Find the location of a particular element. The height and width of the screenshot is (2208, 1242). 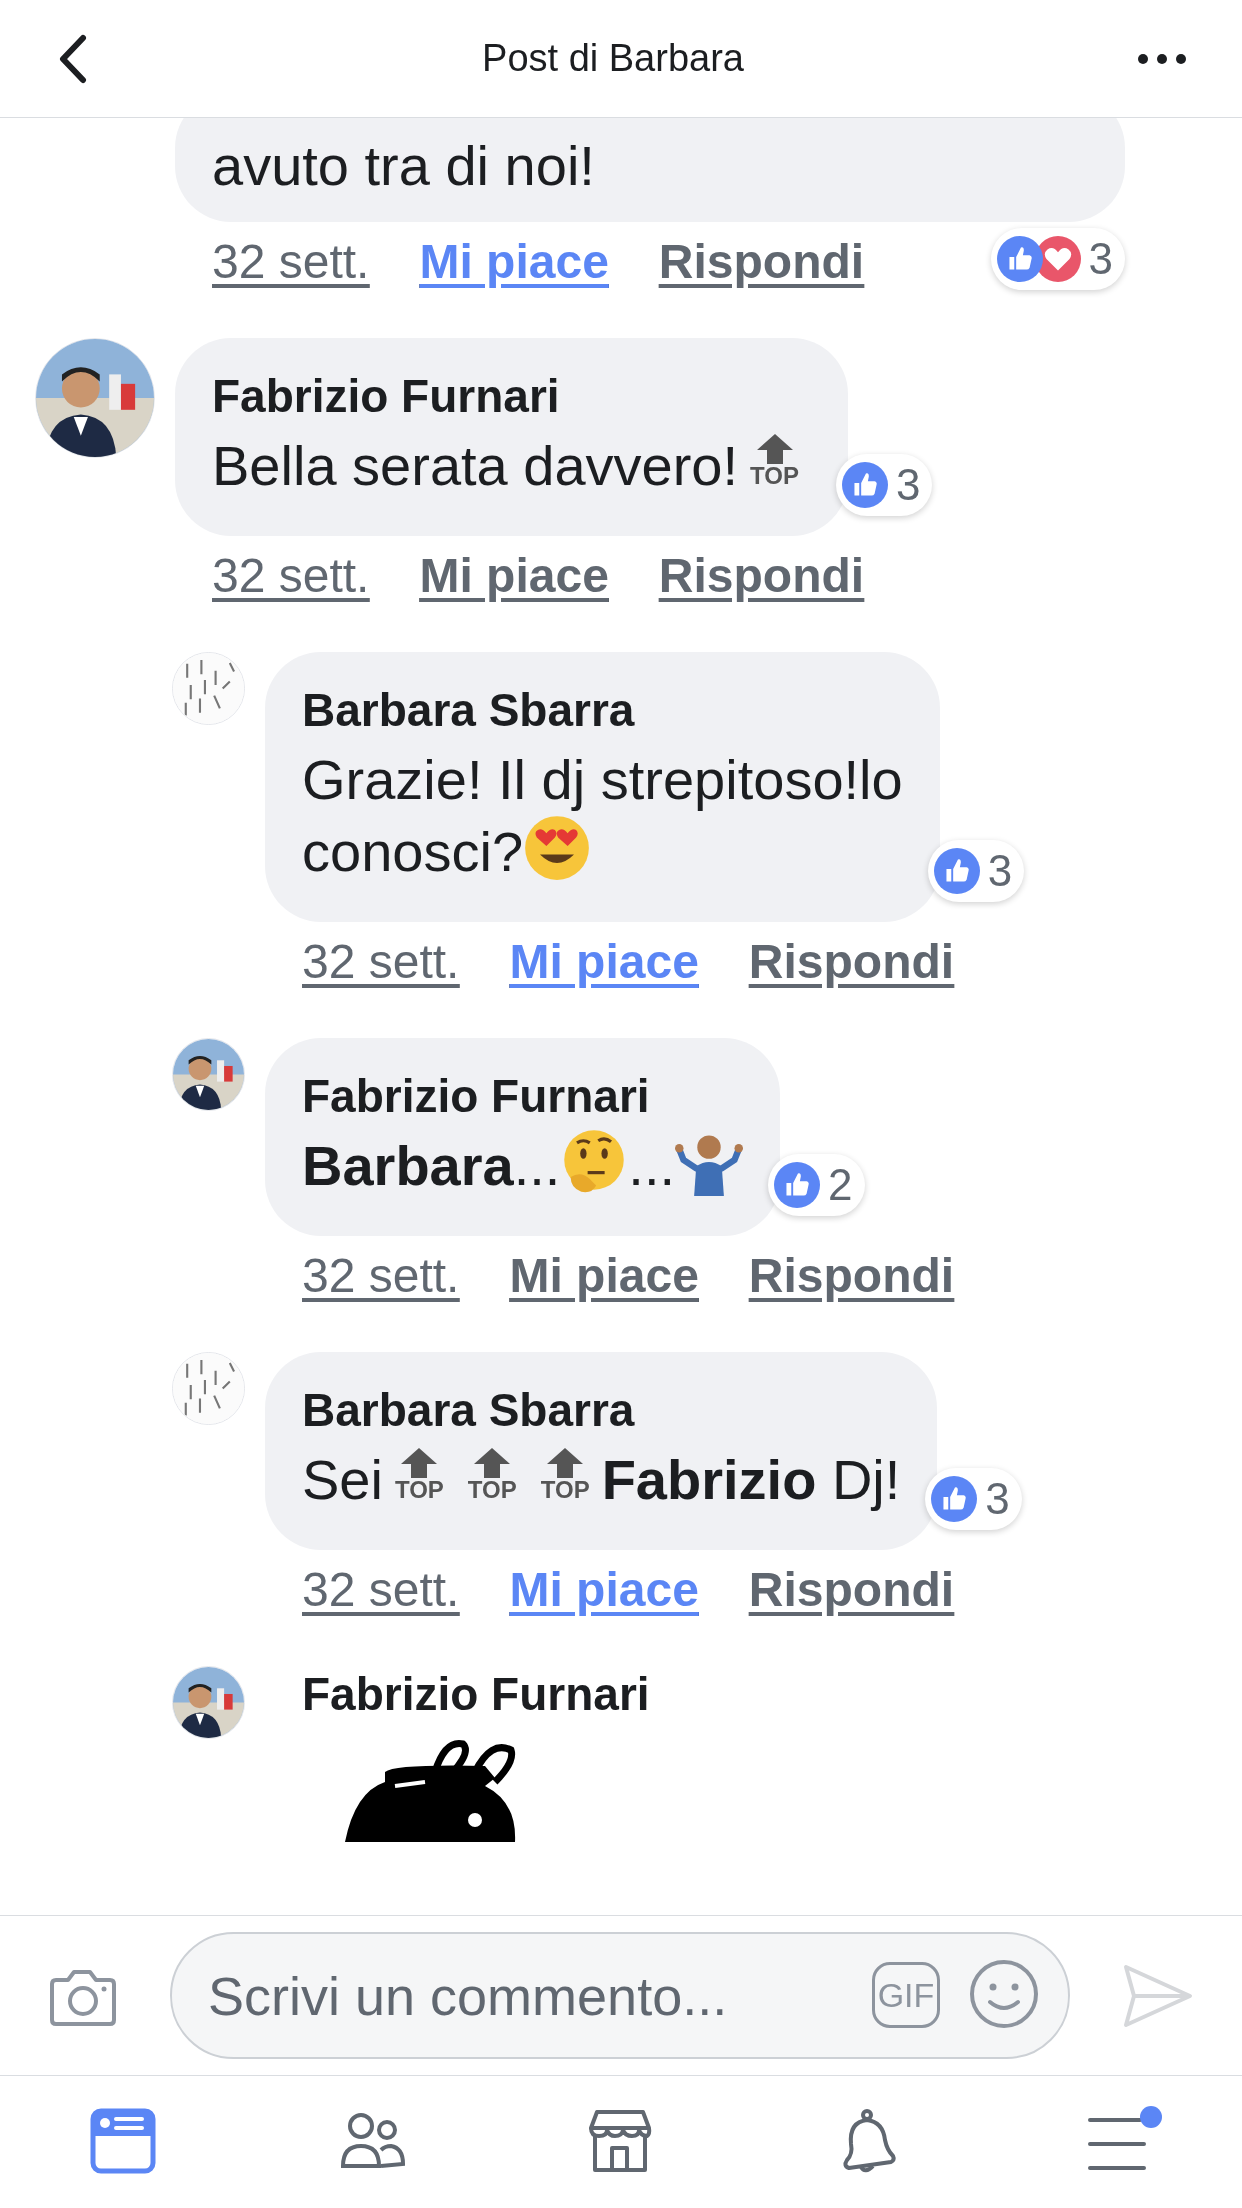

smiley-icon is located at coordinates (1004, 1994).